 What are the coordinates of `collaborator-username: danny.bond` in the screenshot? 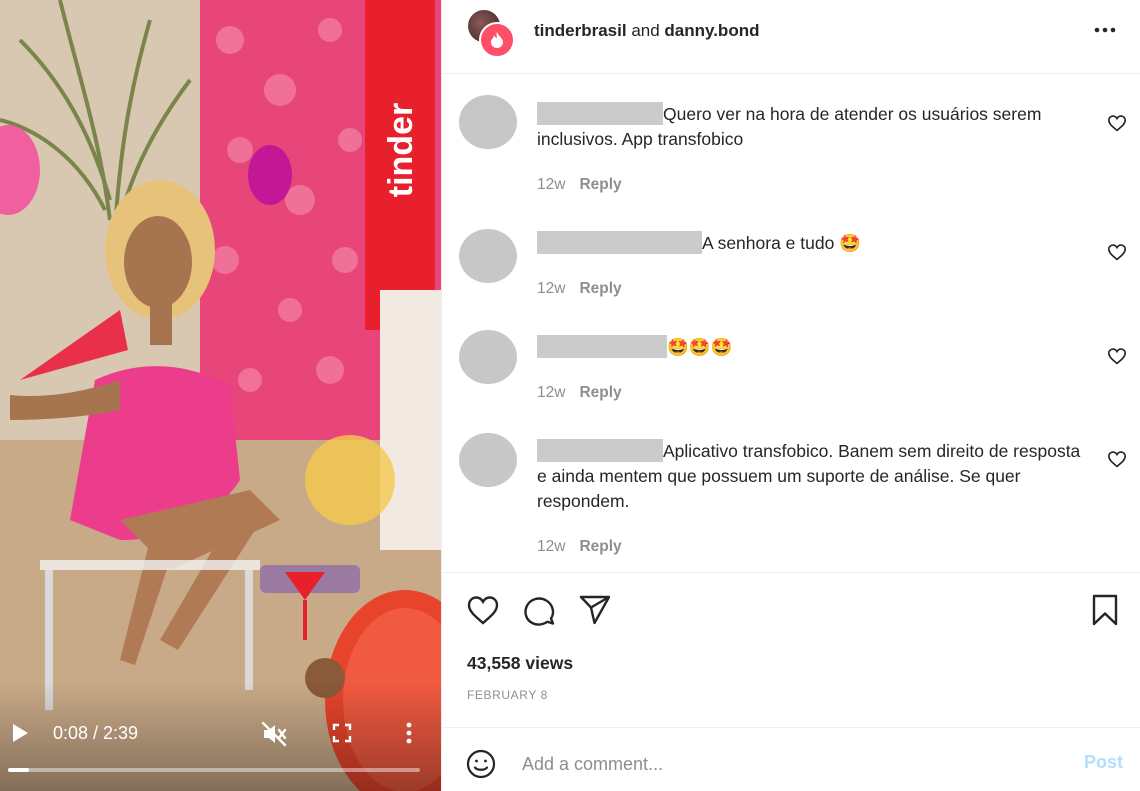 It's located at (711, 30).